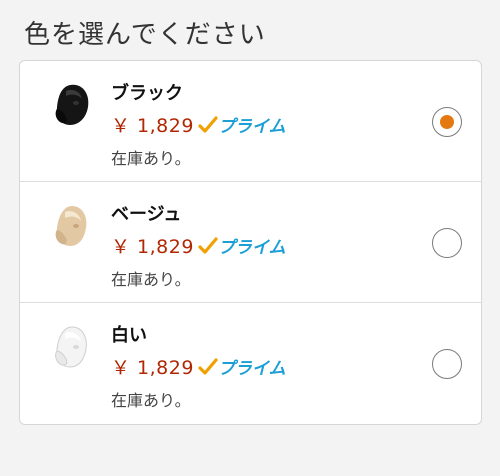  Describe the element at coordinates (72, 104) in the screenshot. I see `earbud-black-image` at that location.